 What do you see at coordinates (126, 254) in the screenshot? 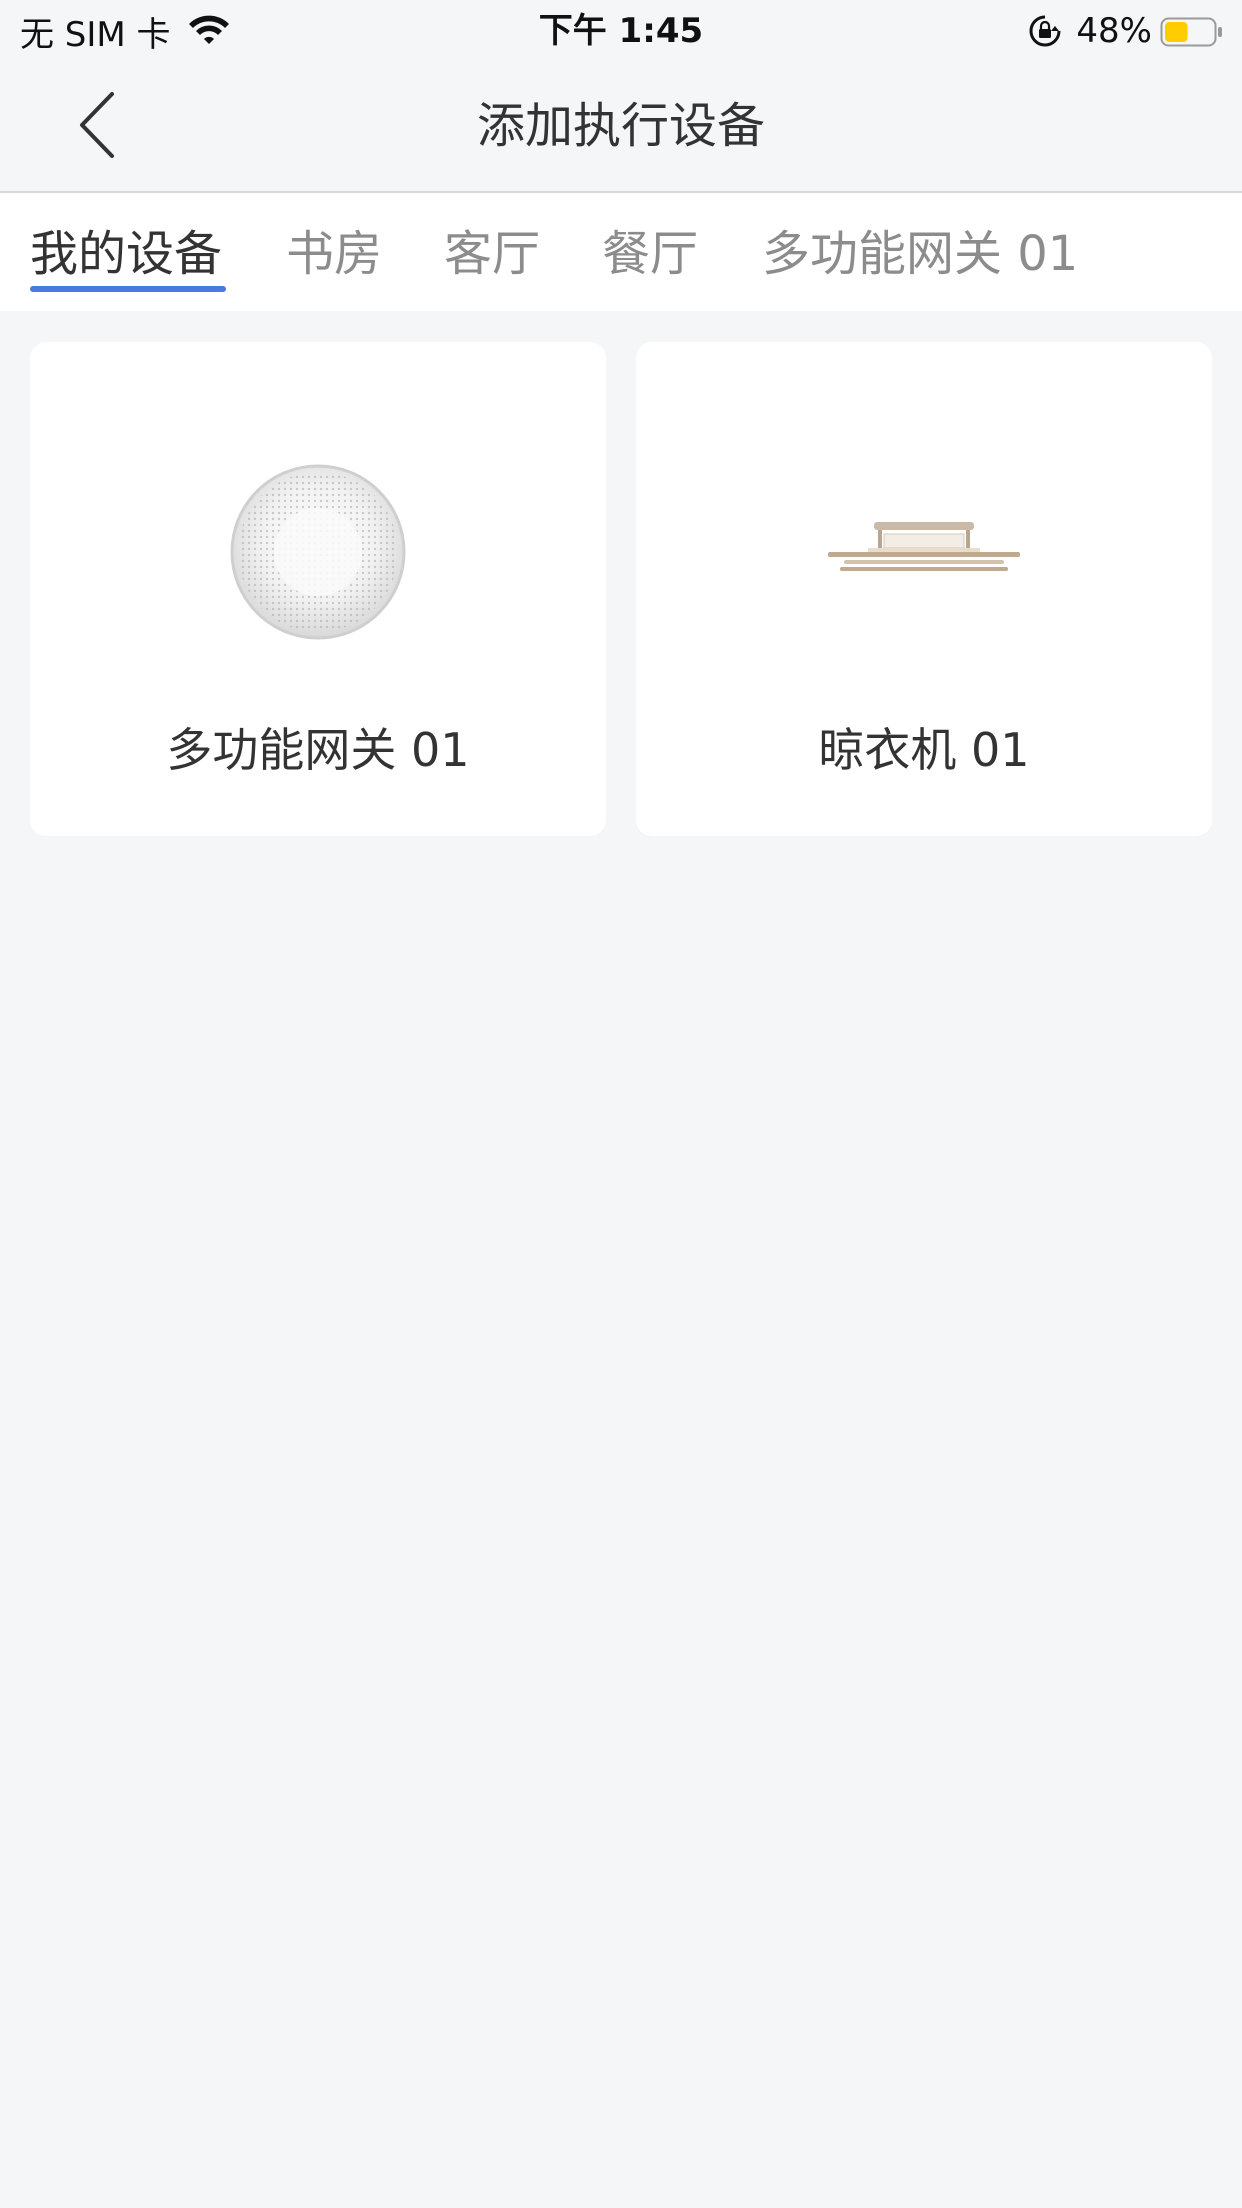
I see `tab-my-devices: 我的设备` at bounding box center [126, 254].